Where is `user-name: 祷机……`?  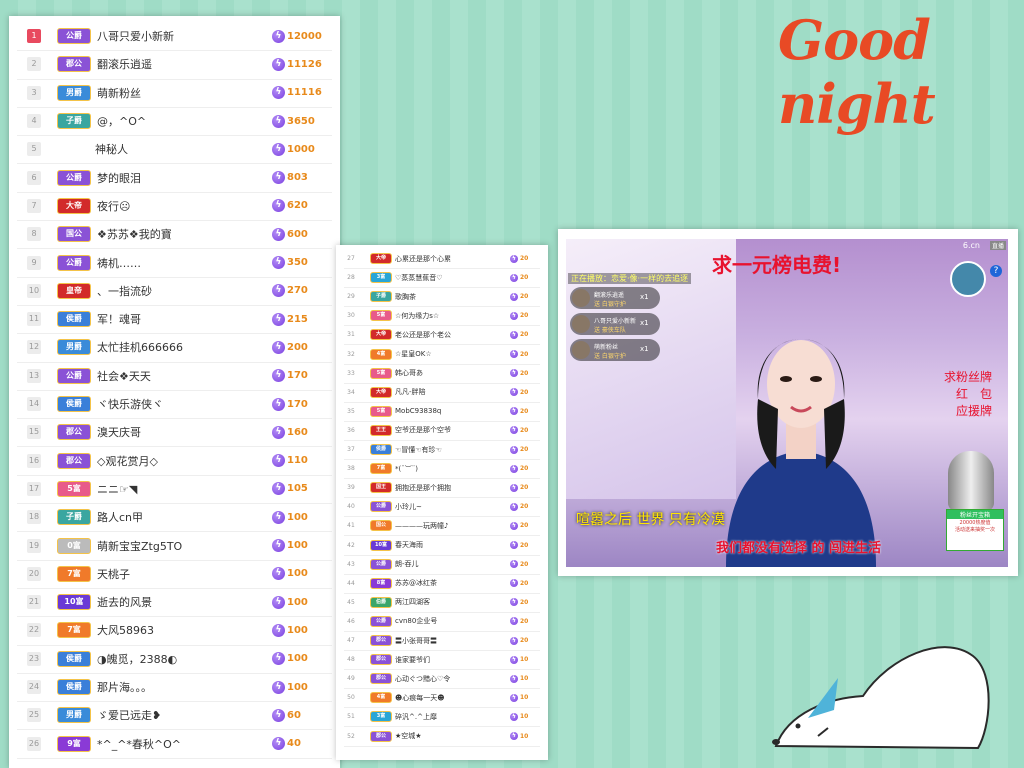 user-name: 祷机…… is located at coordinates (184, 263).